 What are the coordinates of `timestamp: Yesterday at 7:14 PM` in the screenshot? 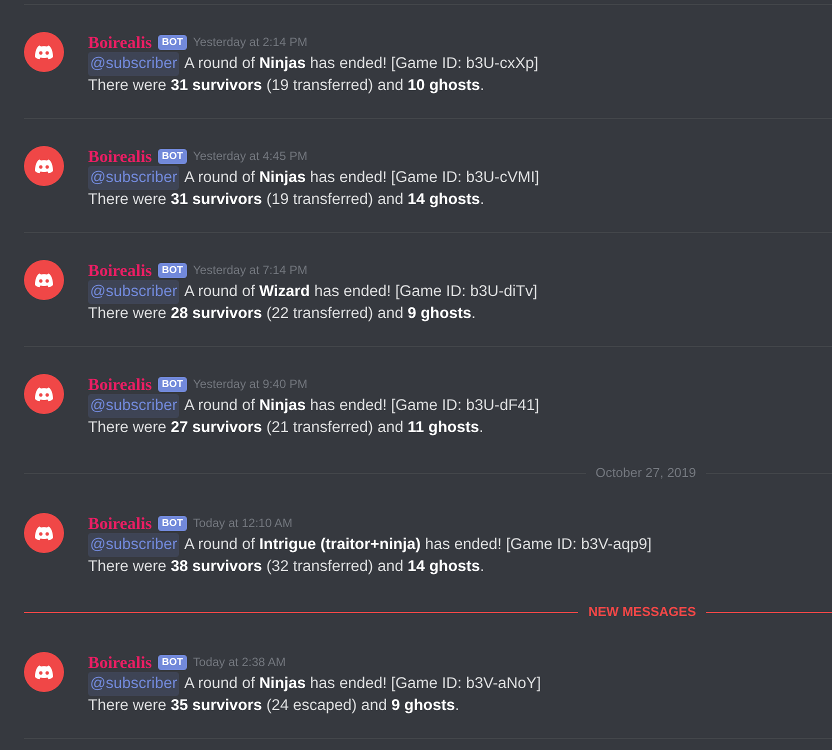 It's located at (250, 270).